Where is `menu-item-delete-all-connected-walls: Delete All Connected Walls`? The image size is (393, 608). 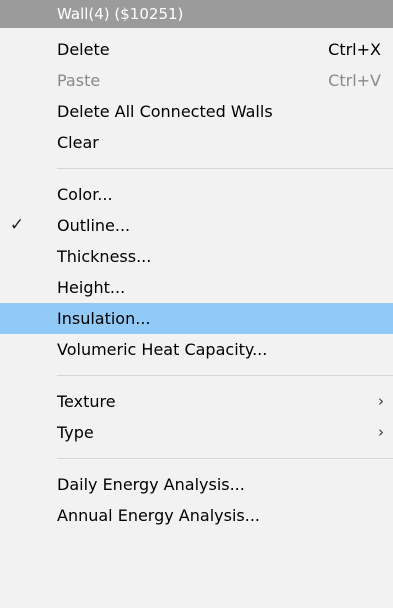 menu-item-delete-all-connected-walls: Delete All Connected Walls is located at coordinates (196, 111).